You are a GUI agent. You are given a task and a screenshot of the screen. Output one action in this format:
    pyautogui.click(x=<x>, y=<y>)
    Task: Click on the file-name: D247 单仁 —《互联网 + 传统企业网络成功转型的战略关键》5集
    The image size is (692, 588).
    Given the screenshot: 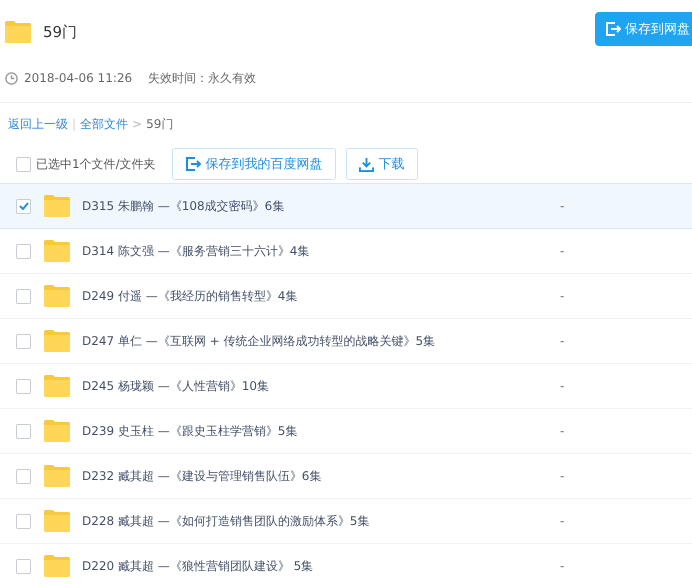 What is the action you would take?
    pyautogui.click(x=259, y=341)
    